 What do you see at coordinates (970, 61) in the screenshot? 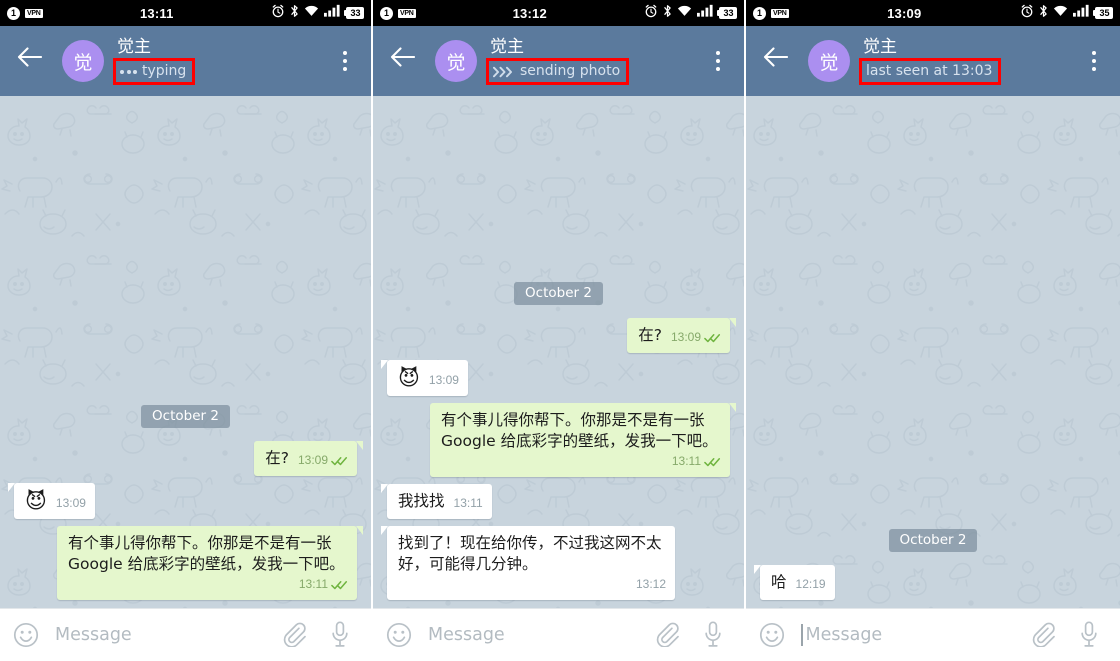
I see `chat-header-titles: 觉主 last seen at 13:03` at bounding box center [970, 61].